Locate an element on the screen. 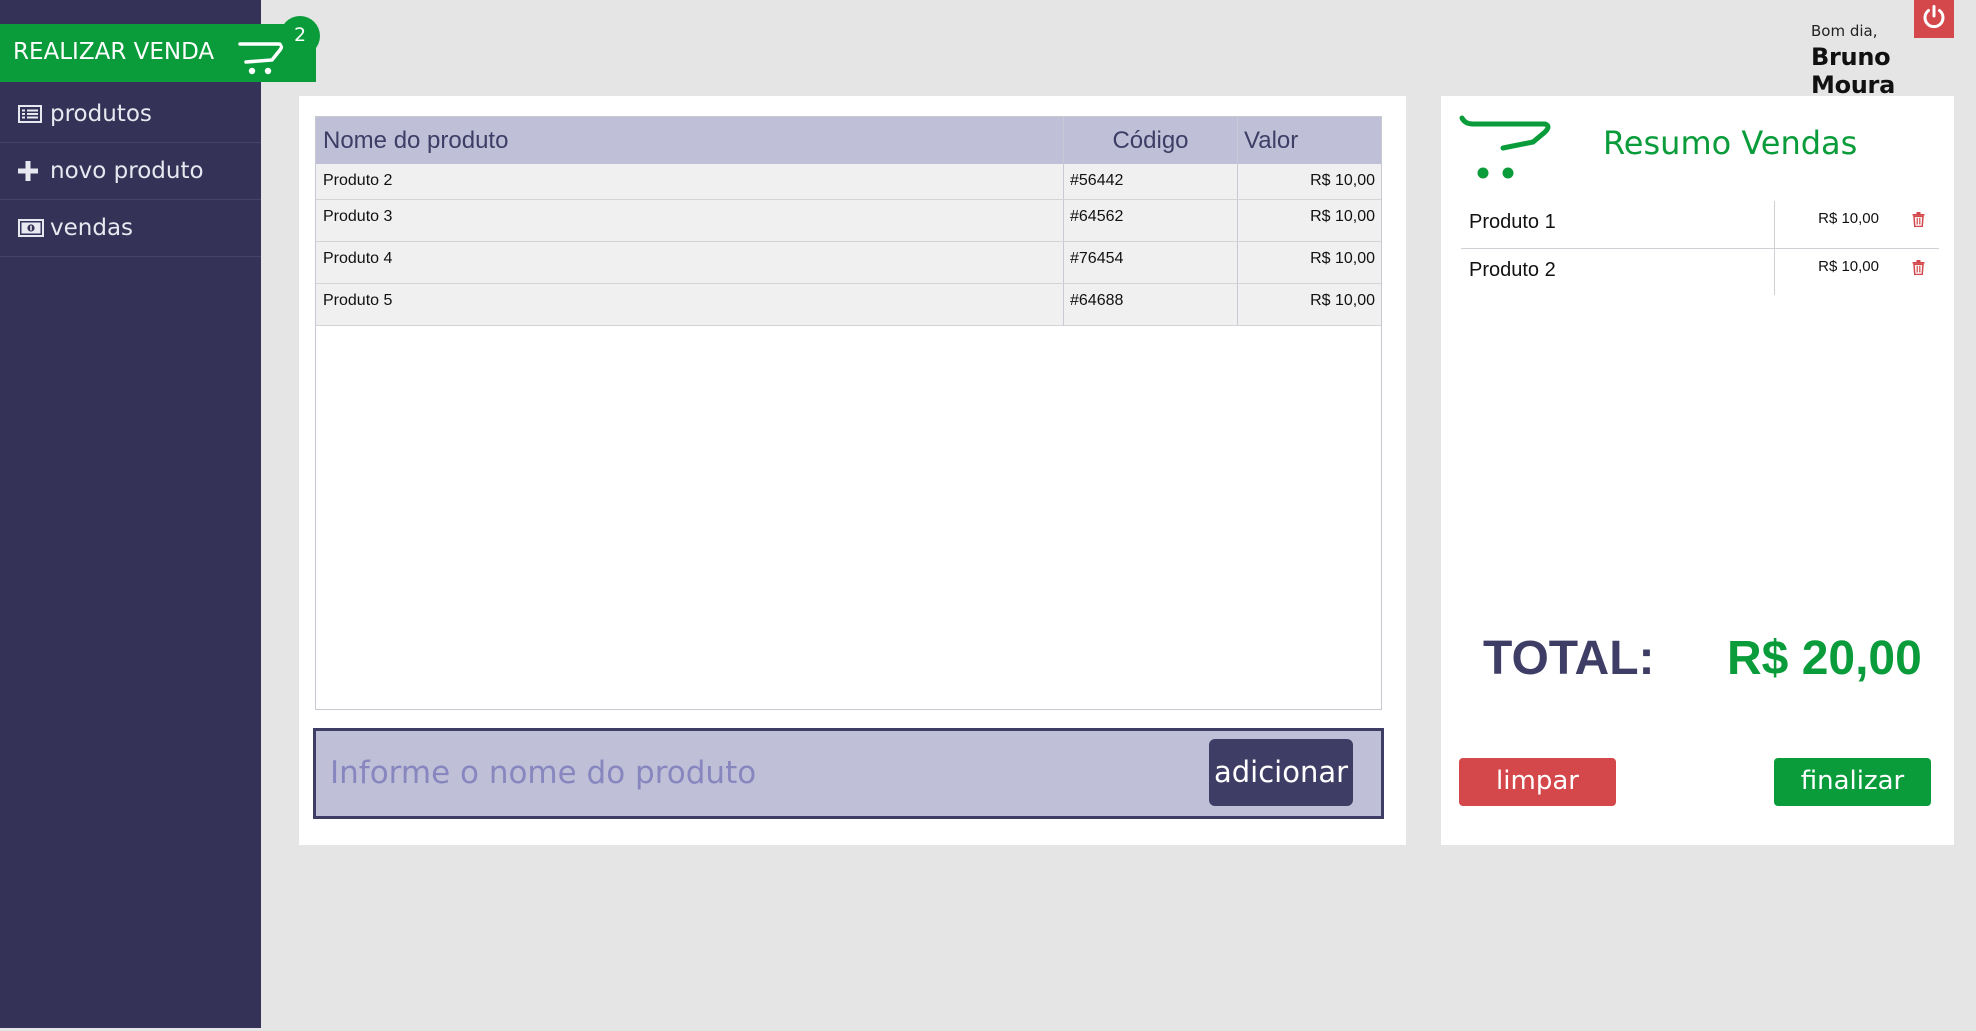  product-name-input is located at coordinates (750, 773).